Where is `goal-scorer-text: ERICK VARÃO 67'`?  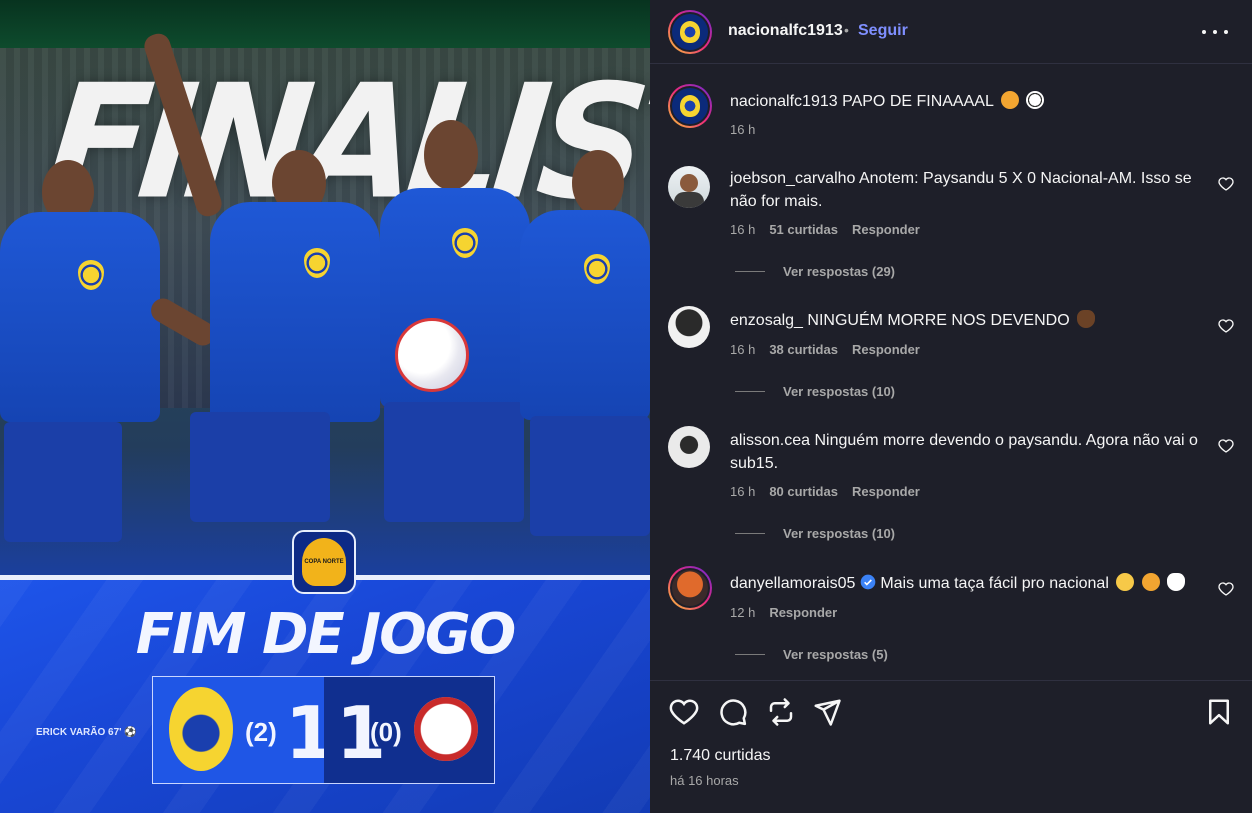 goal-scorer-text: ERICK VARÃO 67' is located at coordinates (79, 732).